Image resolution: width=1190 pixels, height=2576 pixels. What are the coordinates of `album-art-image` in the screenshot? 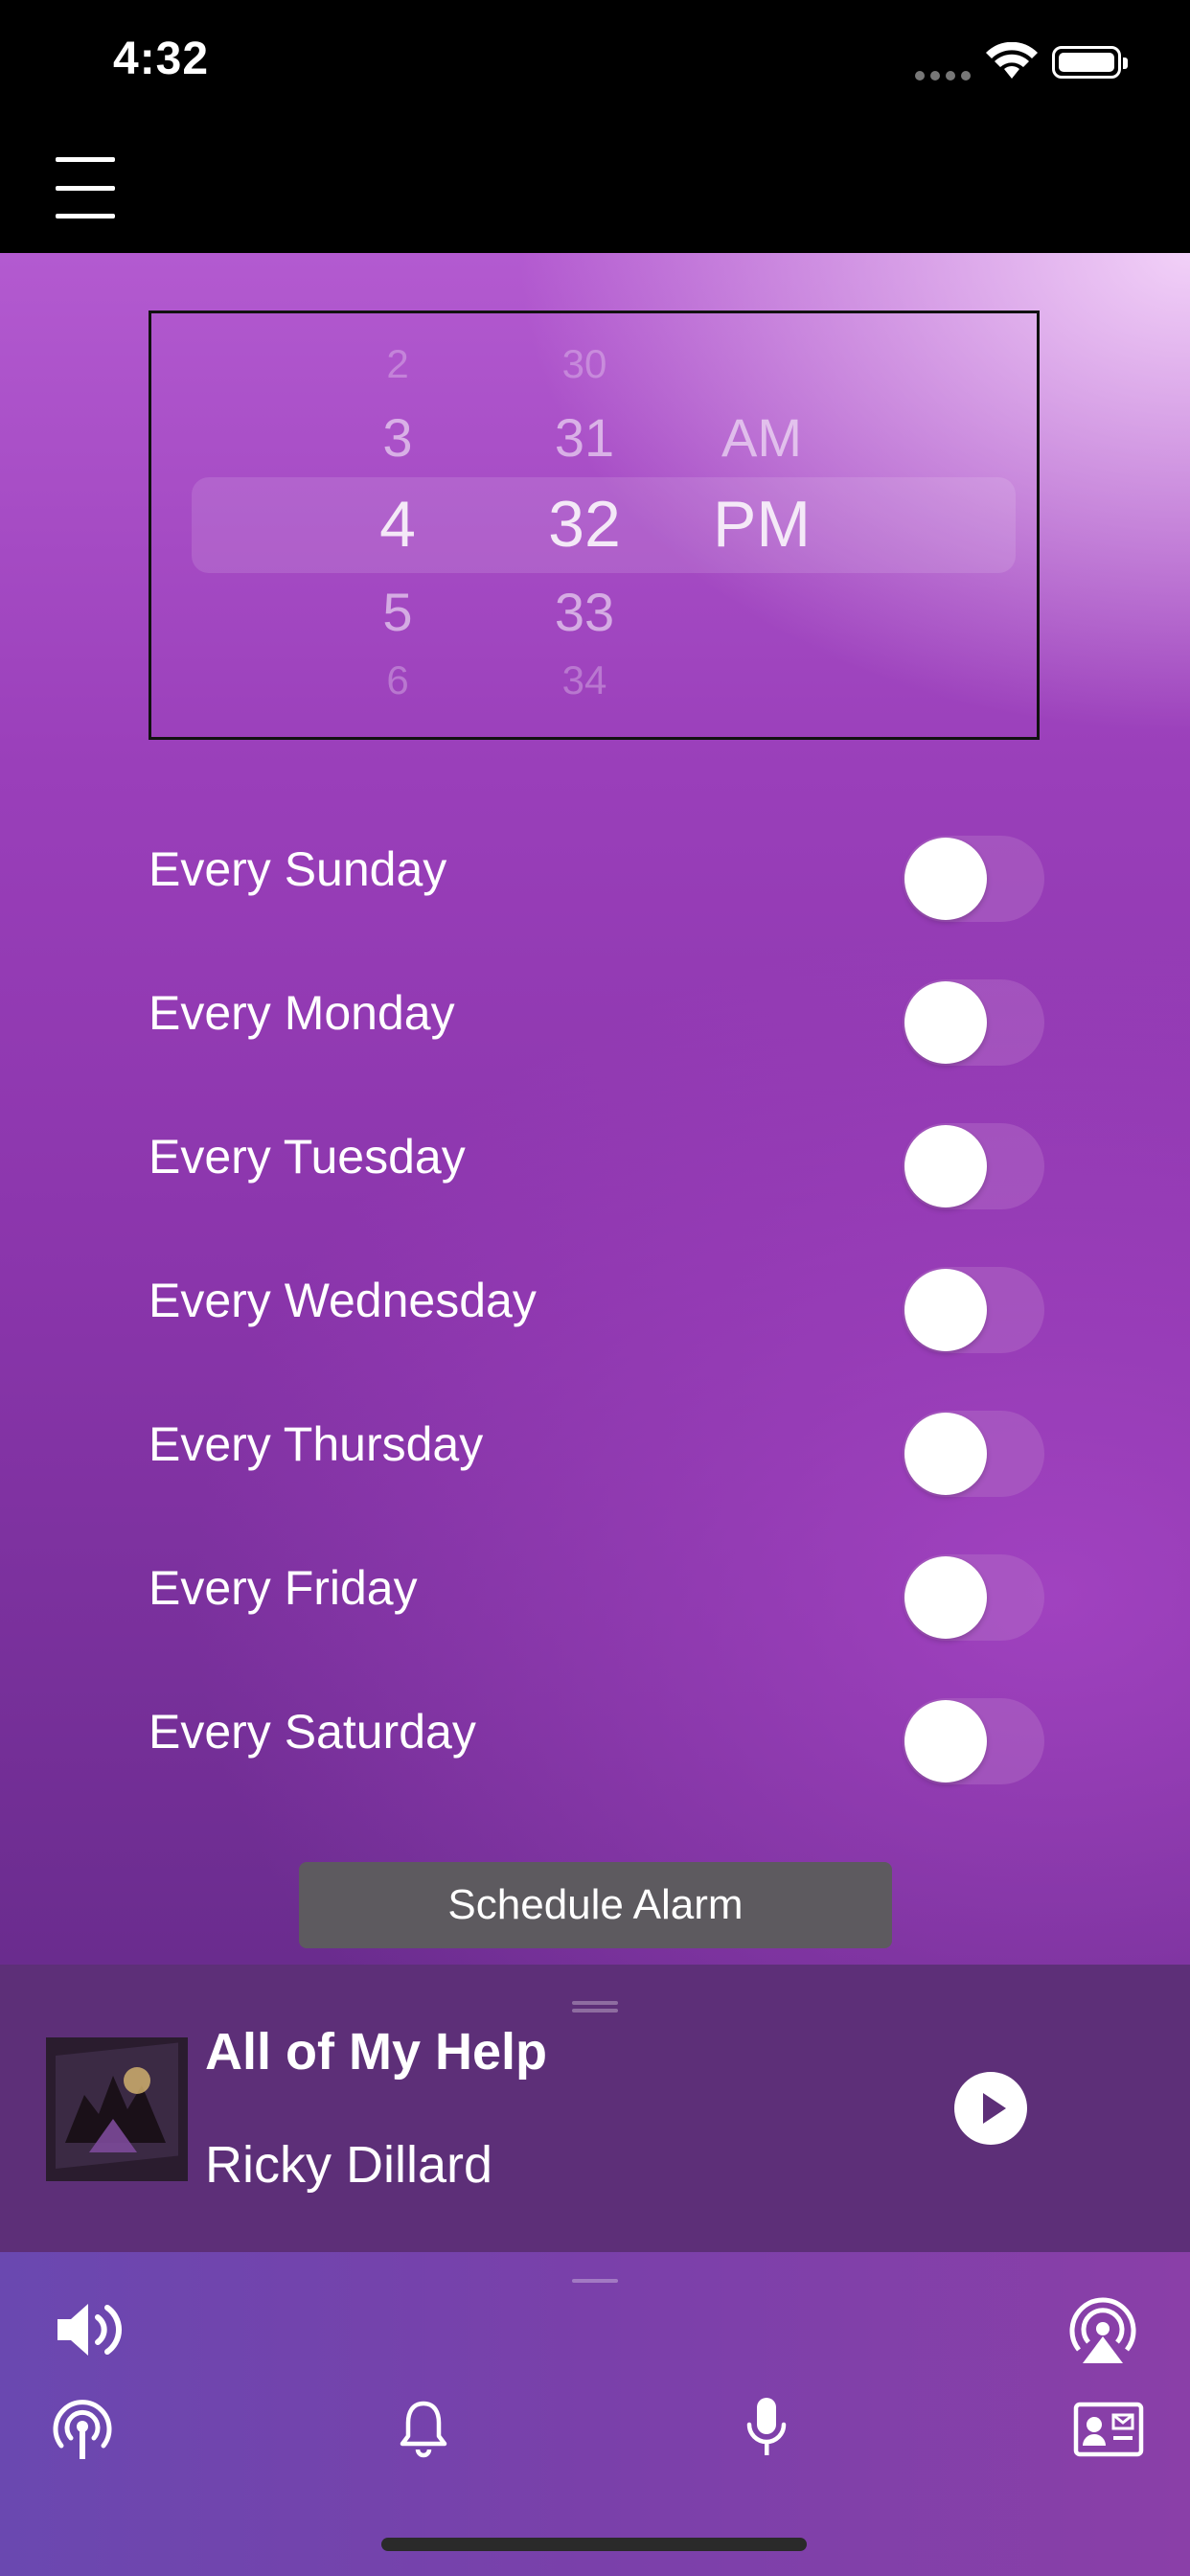 It's located at (117, 2109).